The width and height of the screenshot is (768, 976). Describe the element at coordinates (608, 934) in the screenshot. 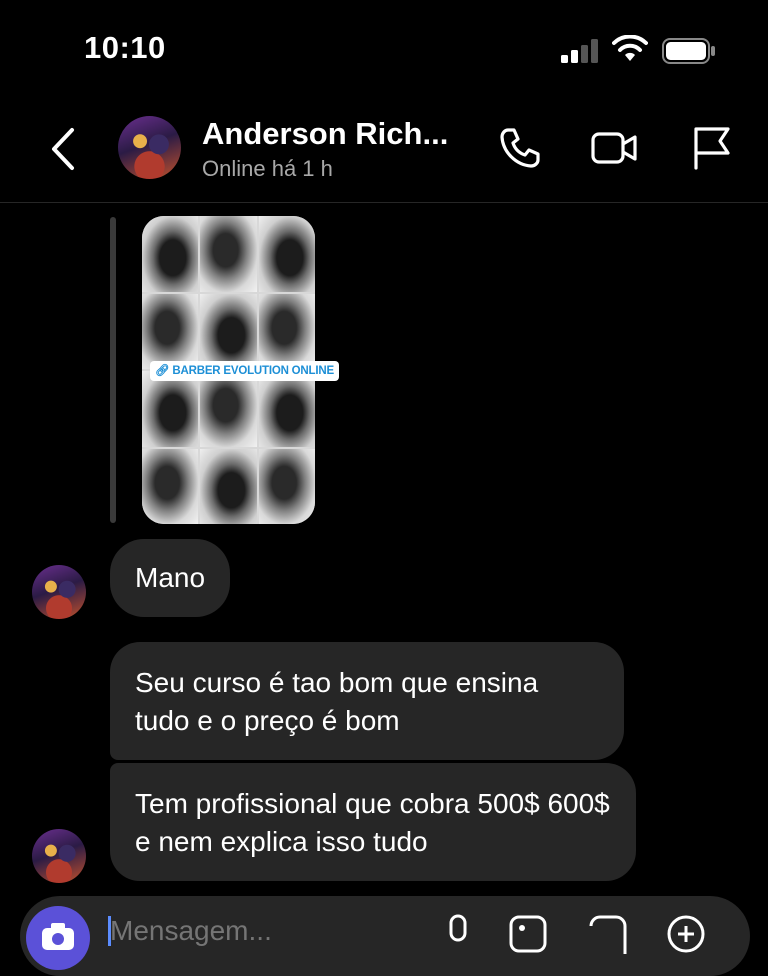

I see `sticker-icon` at that location.